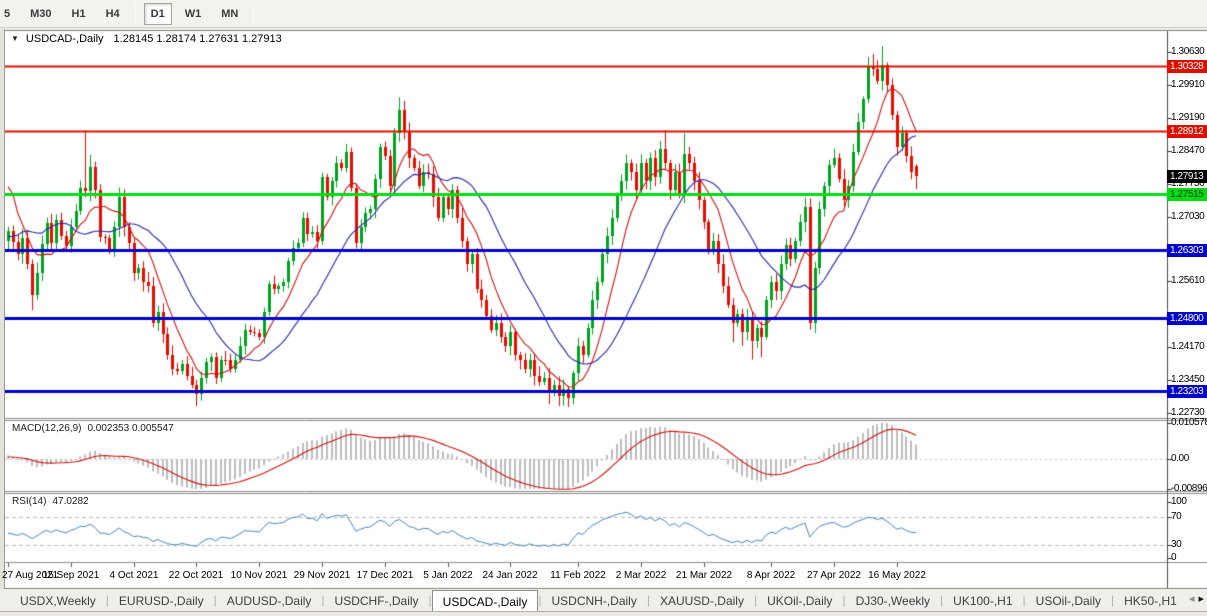 Image resolution: width=1207 pixels, height=616 pixels. I want to click on macd-values: 0.002353 0.005547, so click(130, 428).